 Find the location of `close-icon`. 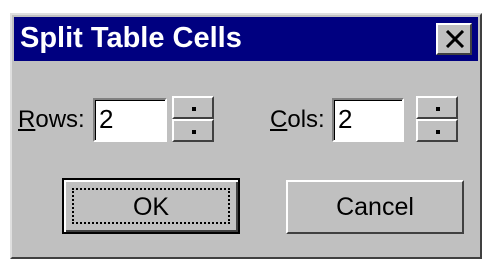

close-icon is located at coordinates (455, 39).